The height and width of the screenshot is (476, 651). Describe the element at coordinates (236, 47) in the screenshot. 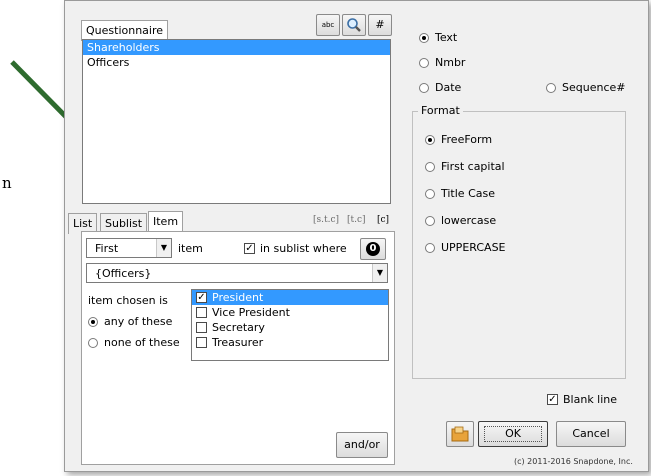

I see `questionnaire-item-shareholders: Shareholders` at that location.